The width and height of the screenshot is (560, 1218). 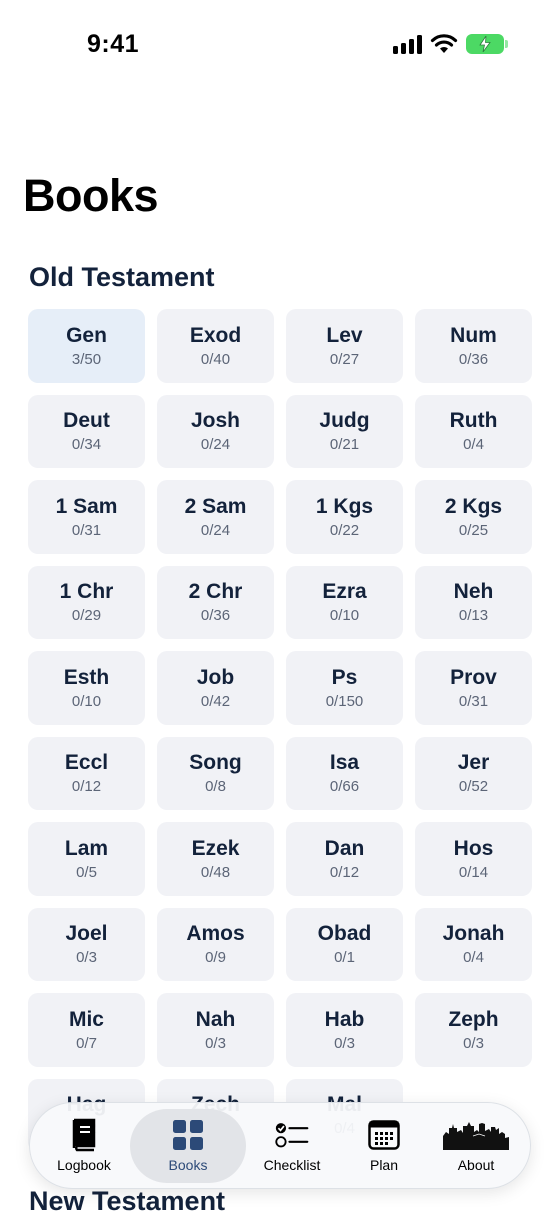 I want to click on book-card: Deut 0/34, so click(x=86, y=431).